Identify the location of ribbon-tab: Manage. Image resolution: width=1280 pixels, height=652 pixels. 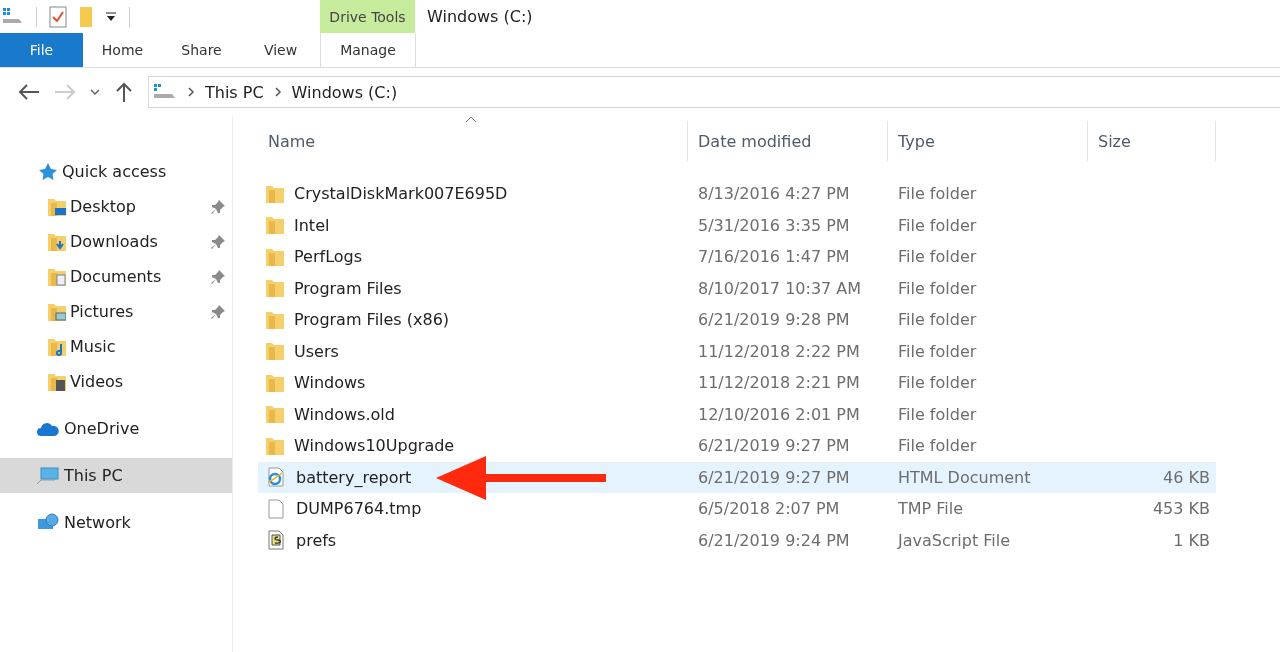
(368, 50).